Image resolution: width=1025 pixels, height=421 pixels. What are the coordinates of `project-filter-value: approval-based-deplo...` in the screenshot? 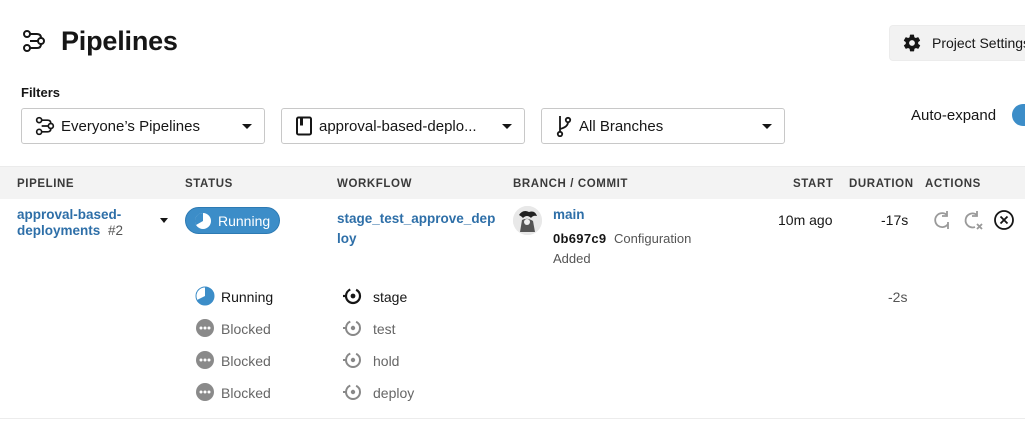 It's located at (398, 126).